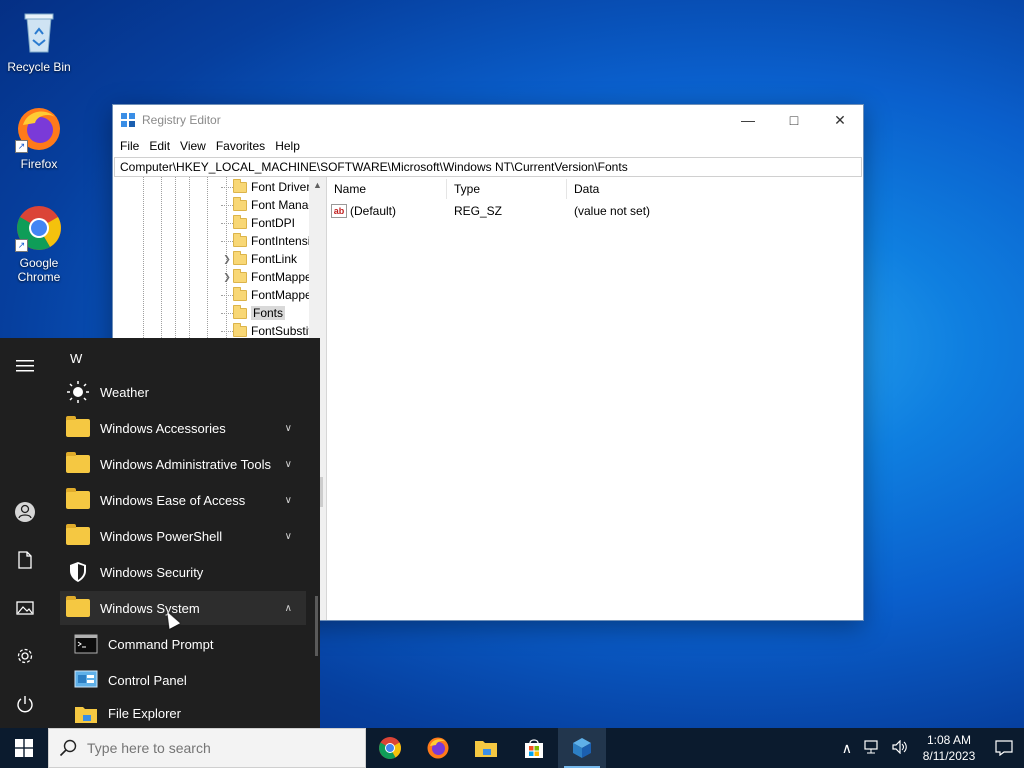 The height and width of the screenshot is (768, 1024). What do you see at coordinates (488, 120) in the screenshot?
I see `title-bar: Registry Editor — □ ✕` at bounding box center [488, 120].